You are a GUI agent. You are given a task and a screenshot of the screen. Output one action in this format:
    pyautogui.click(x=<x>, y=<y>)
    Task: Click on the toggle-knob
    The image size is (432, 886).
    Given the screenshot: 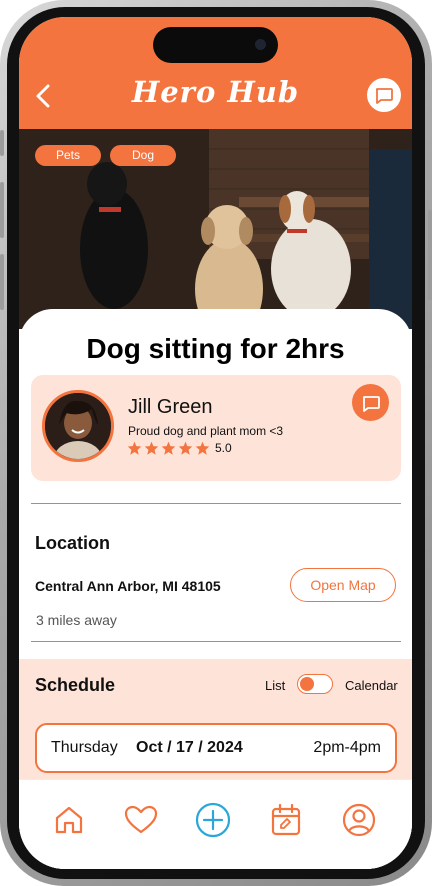 What is the action you would take?
    pyautogui.click(x=307, y=684)
    